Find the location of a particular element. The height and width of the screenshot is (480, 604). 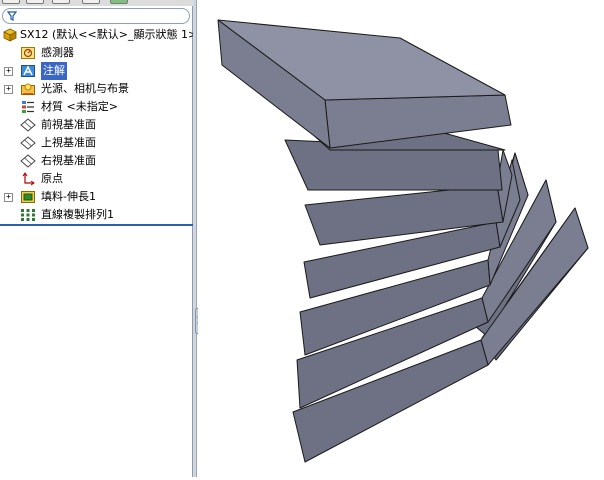

tree-item-label: 直線複製排列1 is located at coordinates (77, 214).